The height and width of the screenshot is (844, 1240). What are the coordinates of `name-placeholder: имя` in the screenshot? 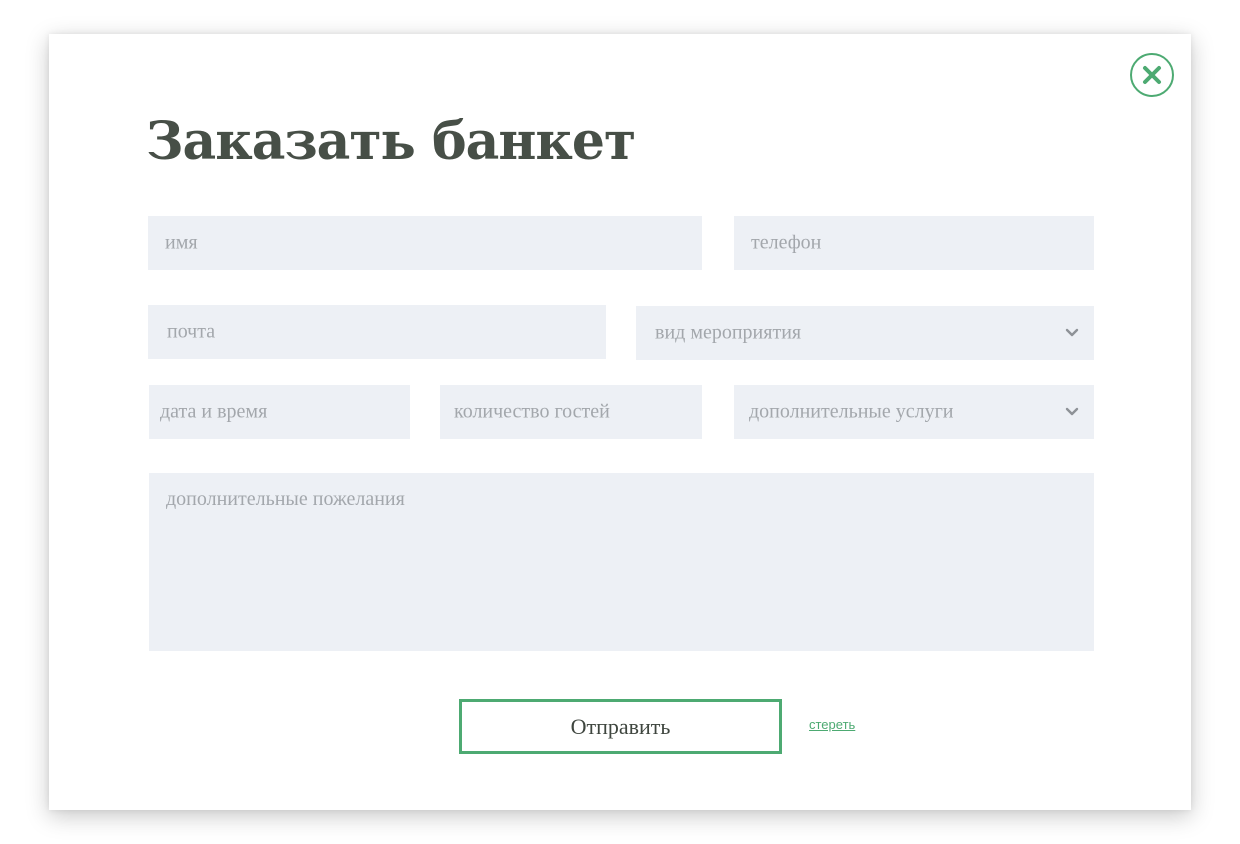 It's located at (181, 242).